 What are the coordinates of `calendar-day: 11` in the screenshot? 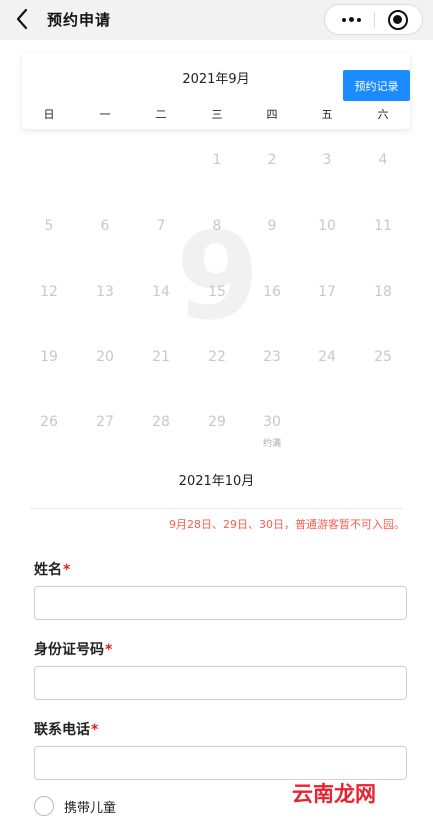 It's located at (383, 226).